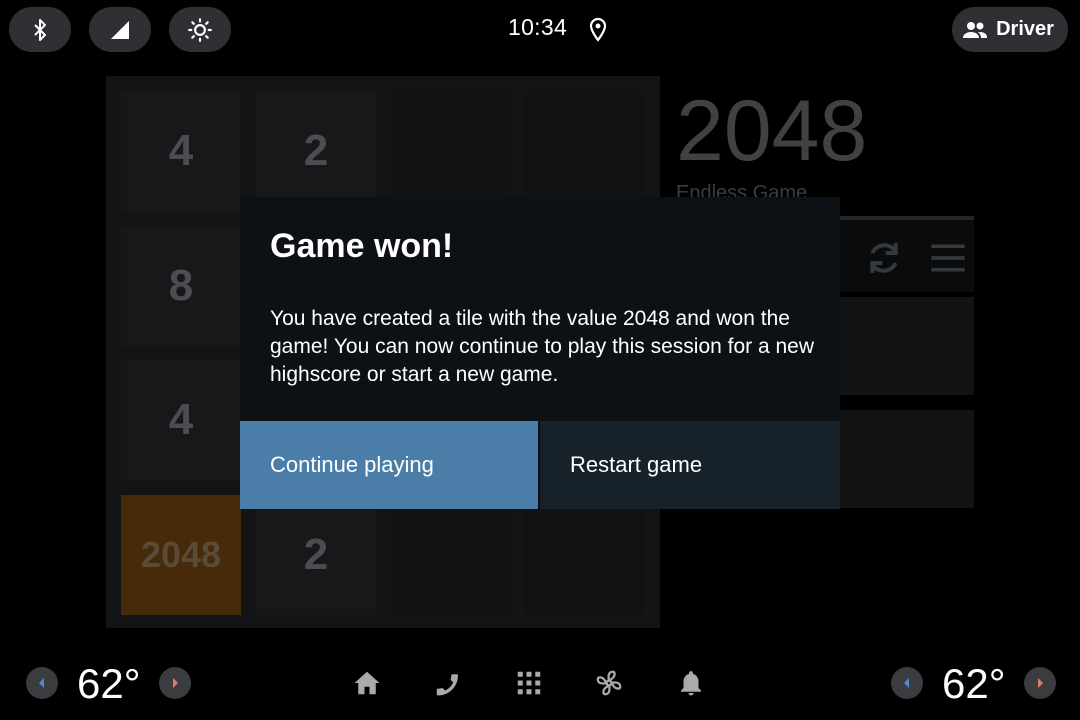  What do you see at coordinates (389, 465) in the screenshot?
I see `continue-playing-button: Continue playing` at bounding box center [389, 465].